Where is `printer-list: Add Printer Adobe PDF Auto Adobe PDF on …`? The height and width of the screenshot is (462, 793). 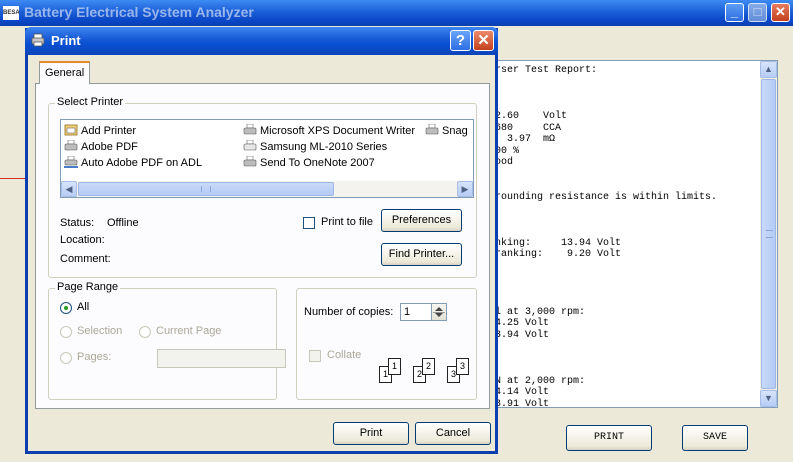
printer-list: Add Printer Adobe PDF Auto Adobe PDF on … is located at coordinates (267, 158).